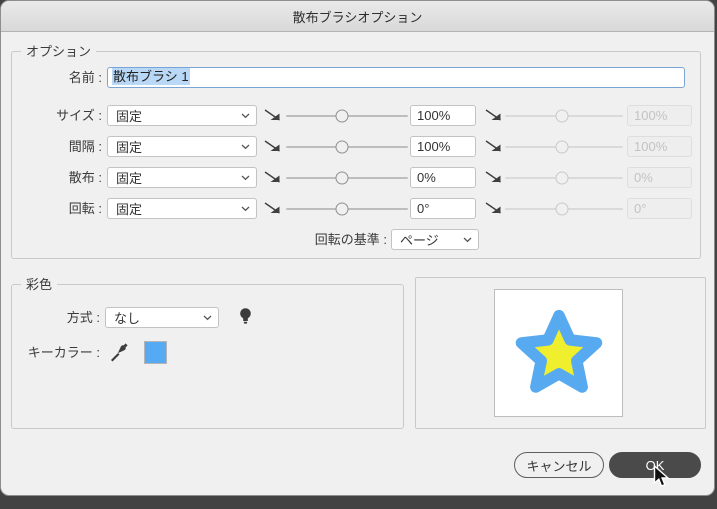  Describe the element at coordinates (342, 146) in the screenshot. I see `spacing-slider-knob` at that location.